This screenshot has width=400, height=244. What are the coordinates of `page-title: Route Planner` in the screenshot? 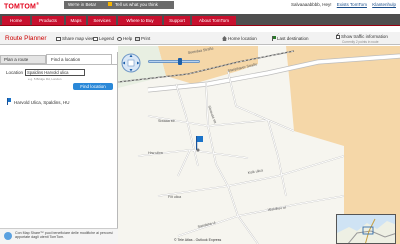 It's located at (26, 38).